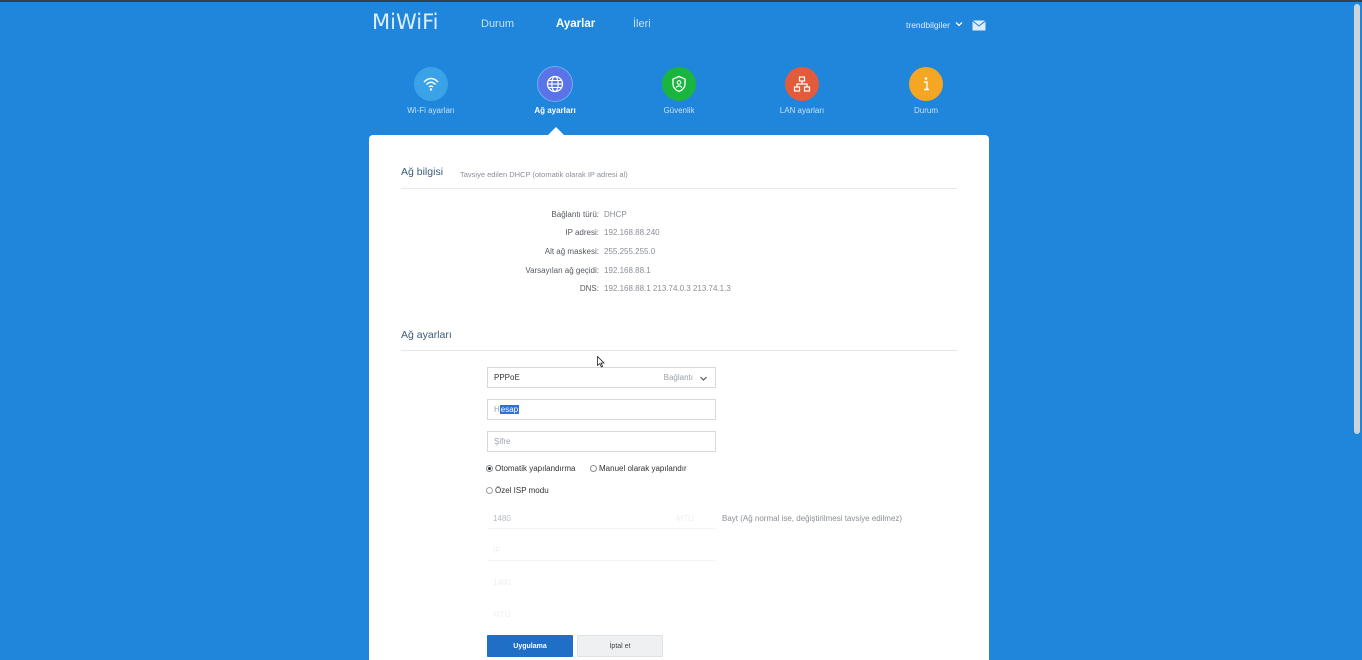  What do you see at coordinates (601, 518) in the screenshot?
I see `mtu-input: 1480 MTU` at bounding box center [601, 518].